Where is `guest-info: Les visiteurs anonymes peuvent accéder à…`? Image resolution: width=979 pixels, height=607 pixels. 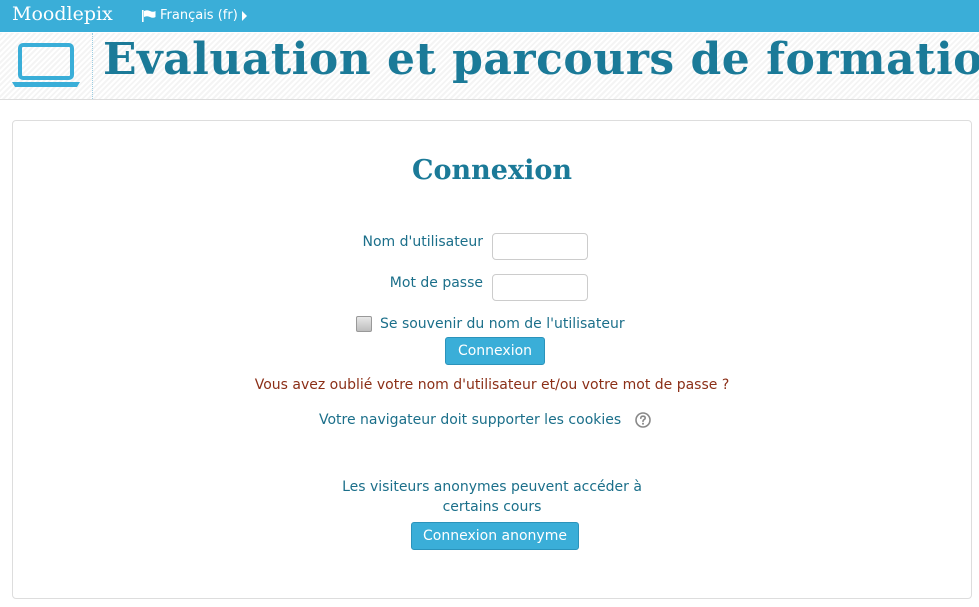 guest-info: Les visiteurs anonymes peuvent accéder à… is located at coordinates (489, 497).